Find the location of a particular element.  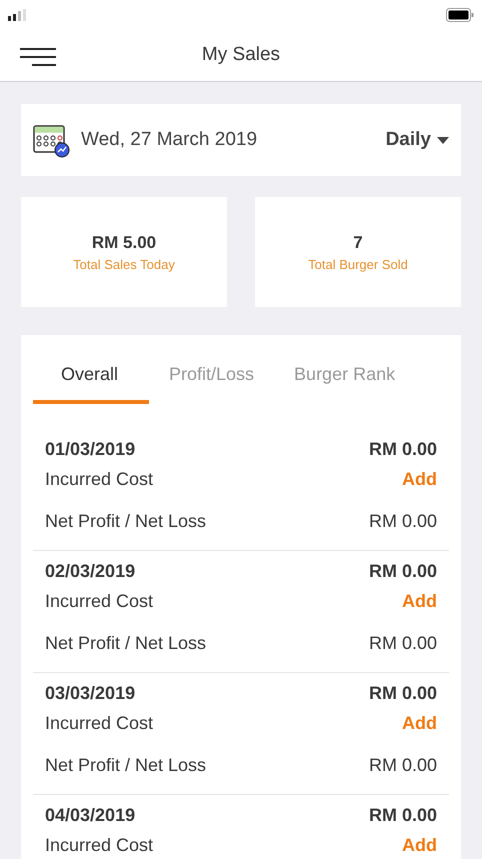

tab: Overall is located at coordinates (91, 382).